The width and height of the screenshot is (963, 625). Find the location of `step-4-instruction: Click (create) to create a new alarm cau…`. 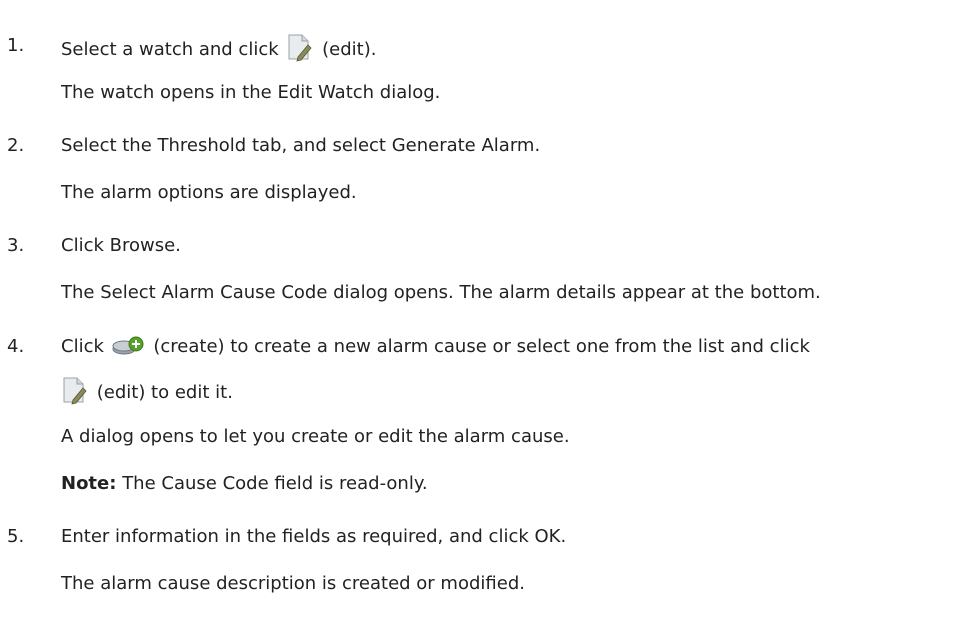

step-4-instruction: Click (create) to create a new alarm cau… is located at coordinates (435, 350).